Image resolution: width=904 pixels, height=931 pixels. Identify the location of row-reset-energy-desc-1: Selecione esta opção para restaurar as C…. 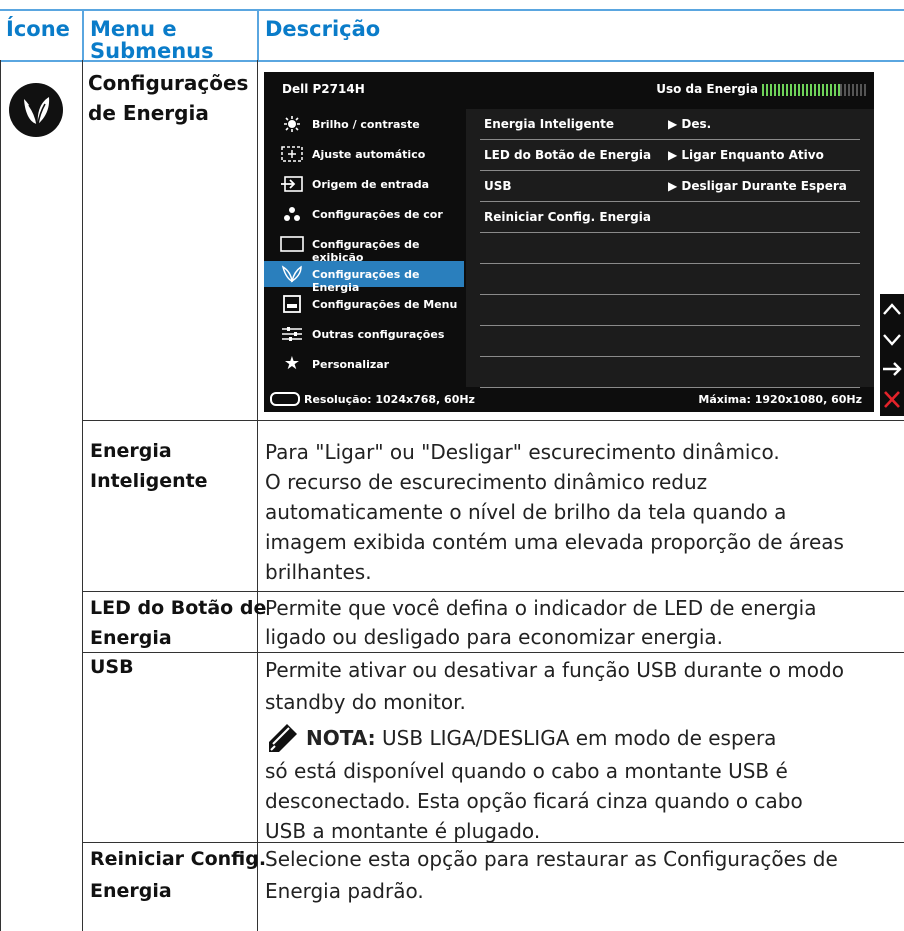
(551, 859).